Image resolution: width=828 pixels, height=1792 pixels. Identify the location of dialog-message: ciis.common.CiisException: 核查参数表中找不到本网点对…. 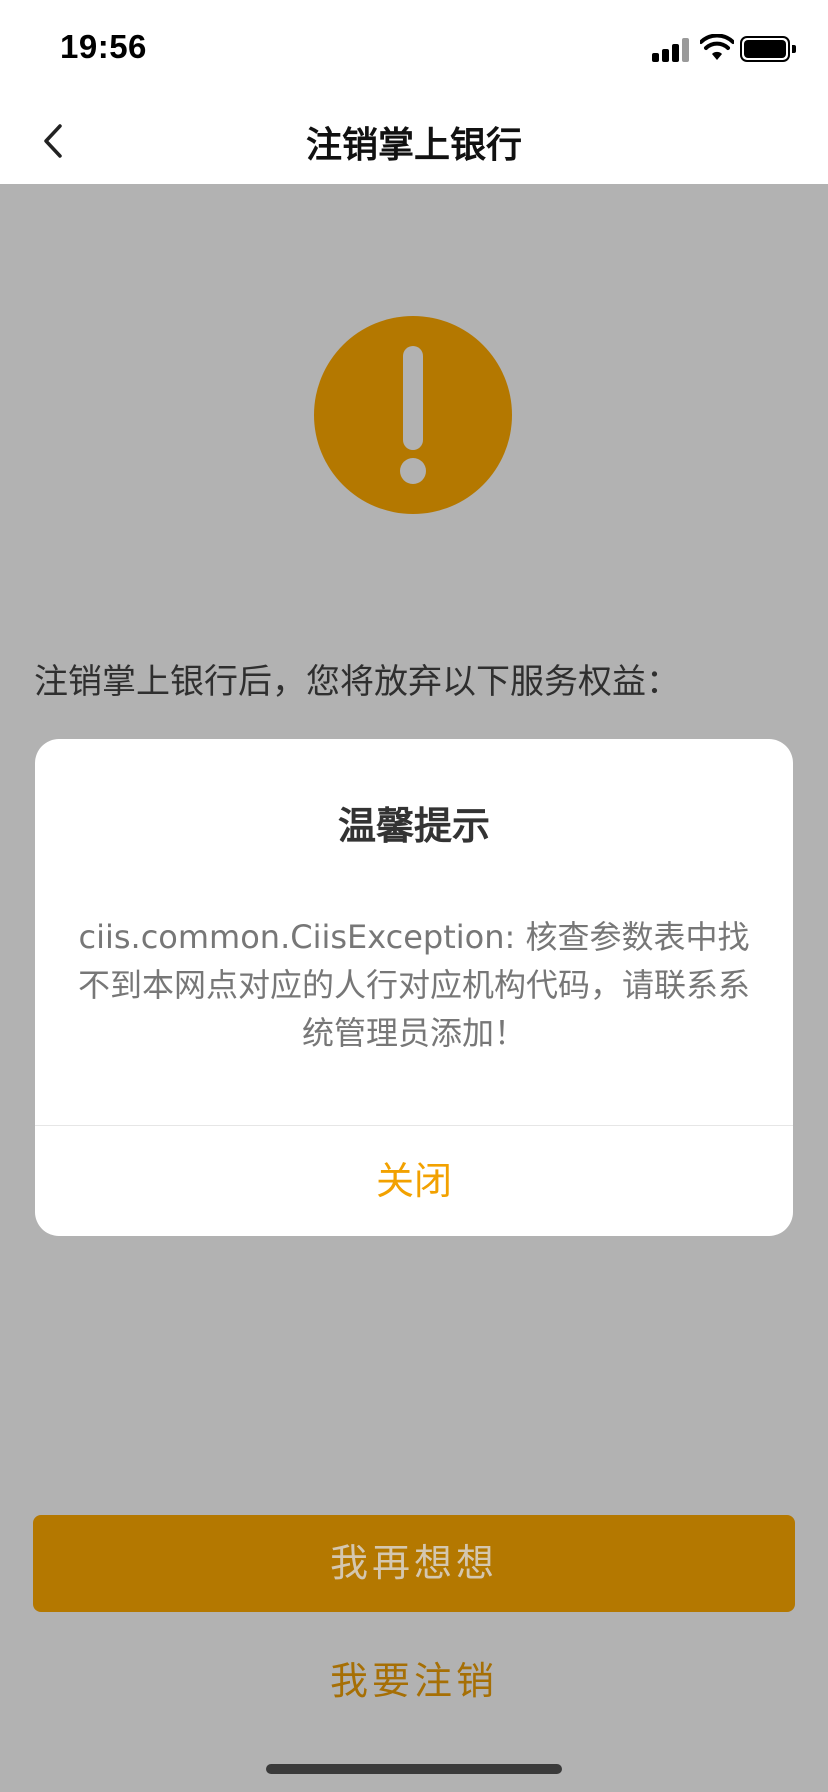
(413, 985).